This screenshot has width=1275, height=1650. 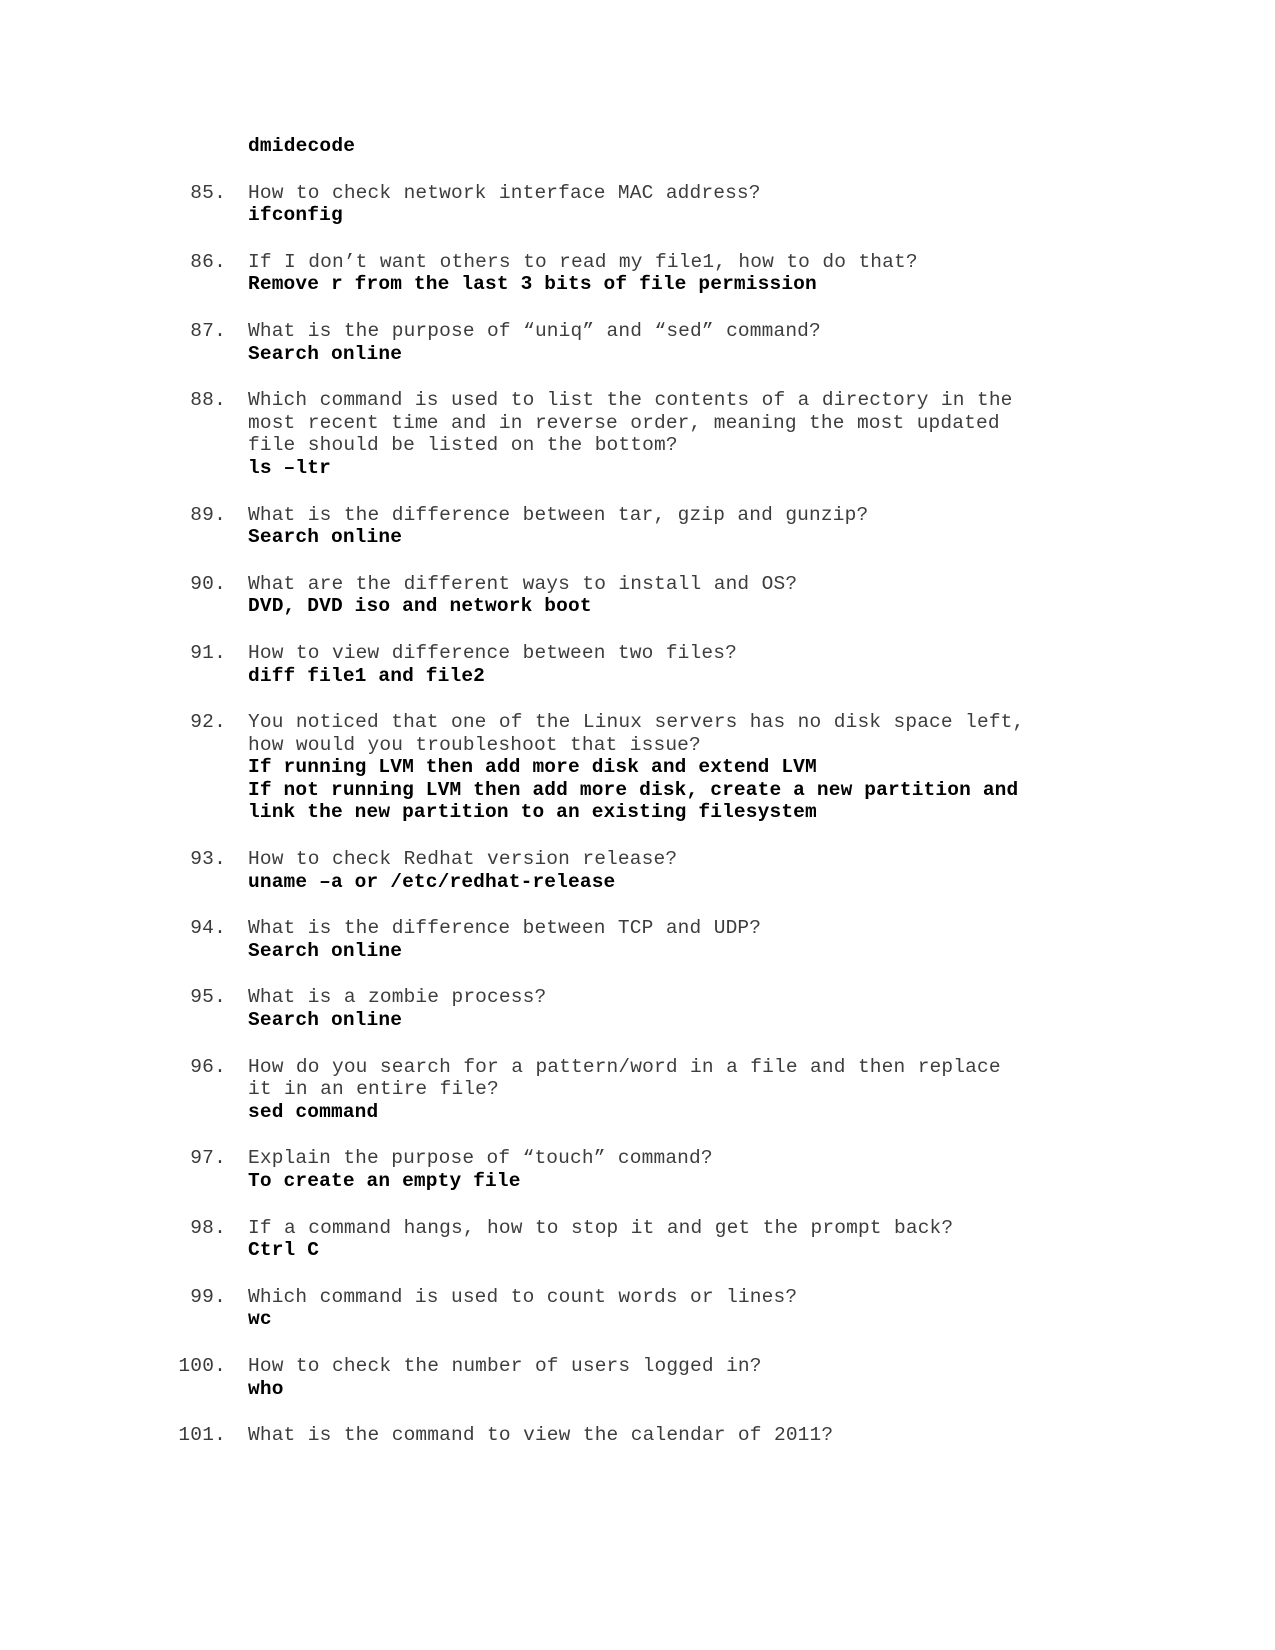 I want to click on answer-text: Ctrl C, so click(x=284, y=1250).